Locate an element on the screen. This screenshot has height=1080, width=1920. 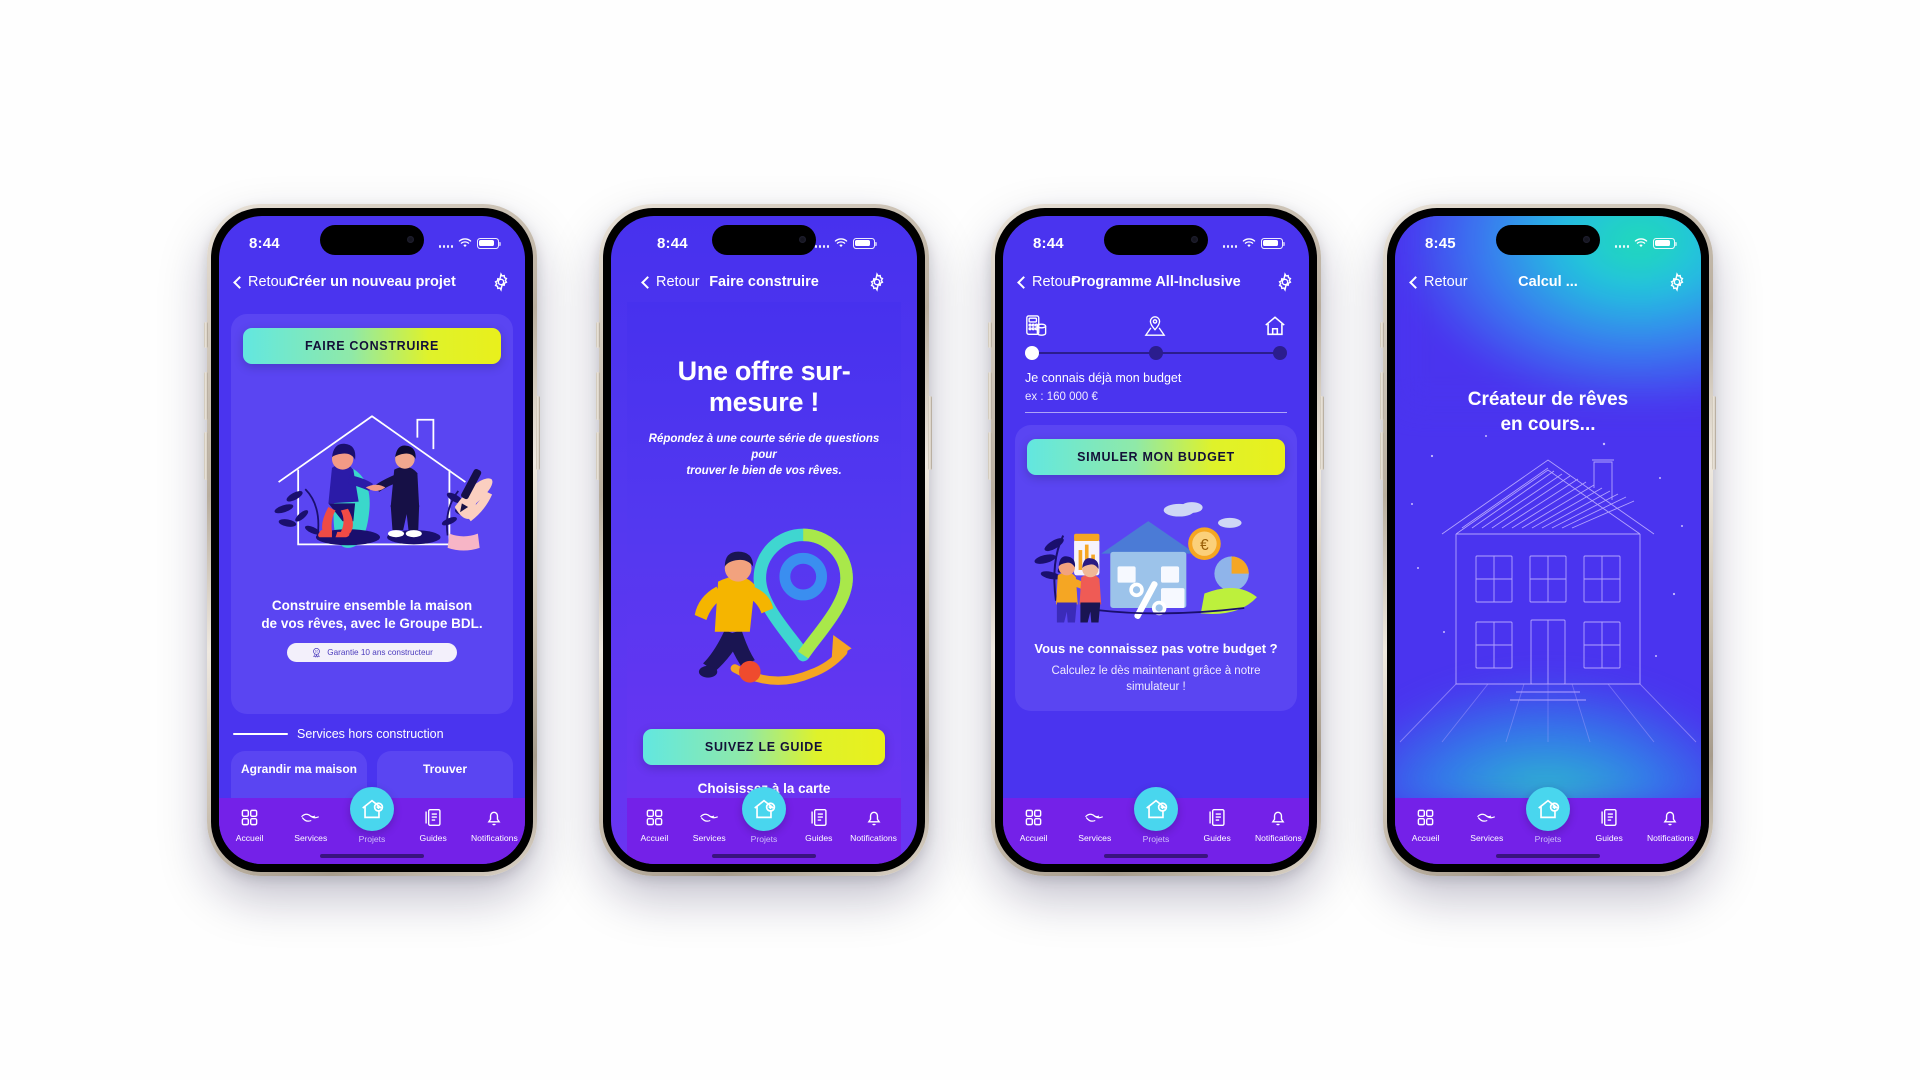
faire-construire-button: FAIRE CONSTRUIRE is located at coordinates (372, 346).